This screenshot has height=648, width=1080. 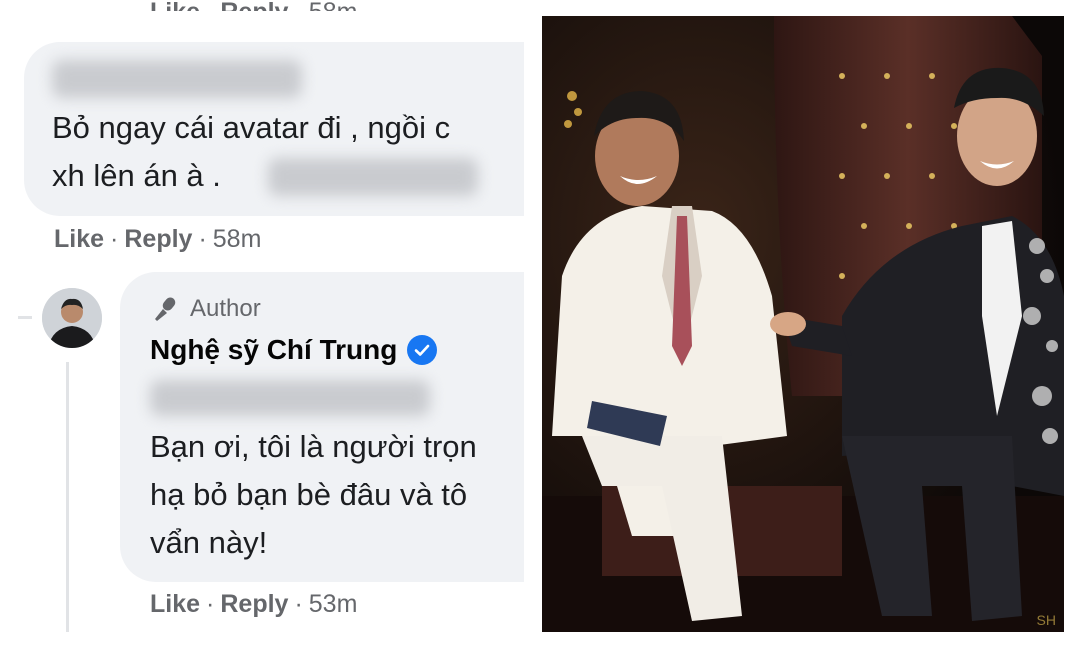 What do you see at coordinates (209, 542) in the screenshot?
I see `reply-text-line-3: vẩn này!` at bounding box center [209, 542].